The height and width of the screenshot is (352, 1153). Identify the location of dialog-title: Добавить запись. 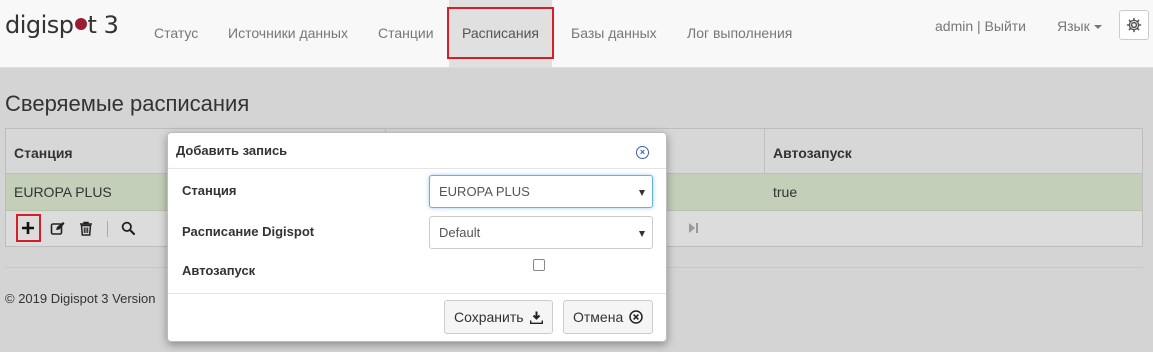
(232, 150).